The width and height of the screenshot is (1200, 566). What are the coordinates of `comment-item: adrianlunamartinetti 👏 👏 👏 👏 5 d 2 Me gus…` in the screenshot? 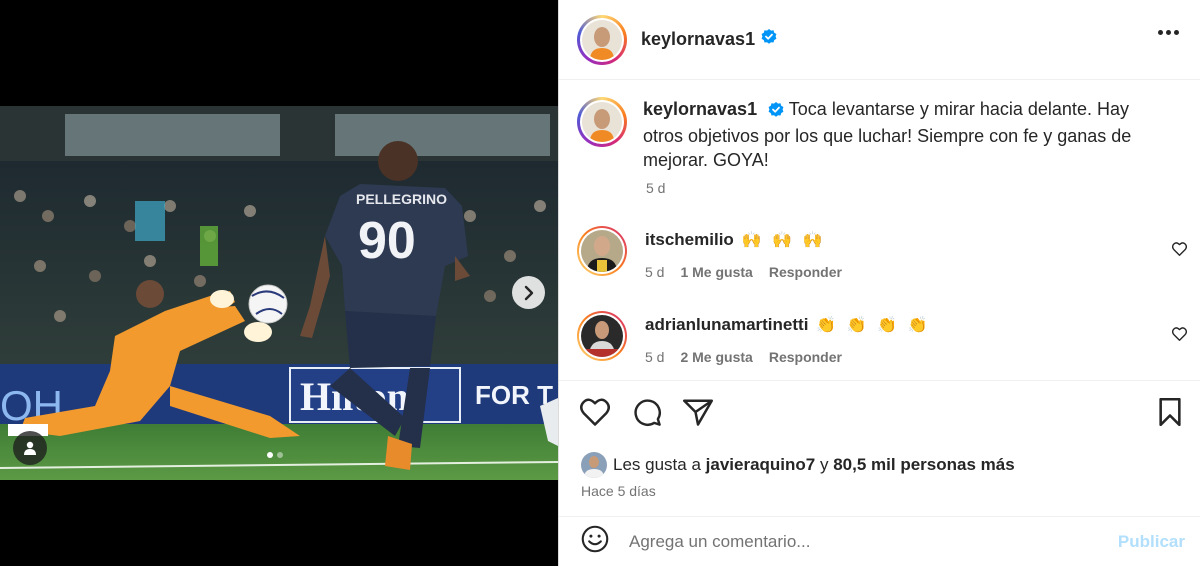 It's located at (877, 341).